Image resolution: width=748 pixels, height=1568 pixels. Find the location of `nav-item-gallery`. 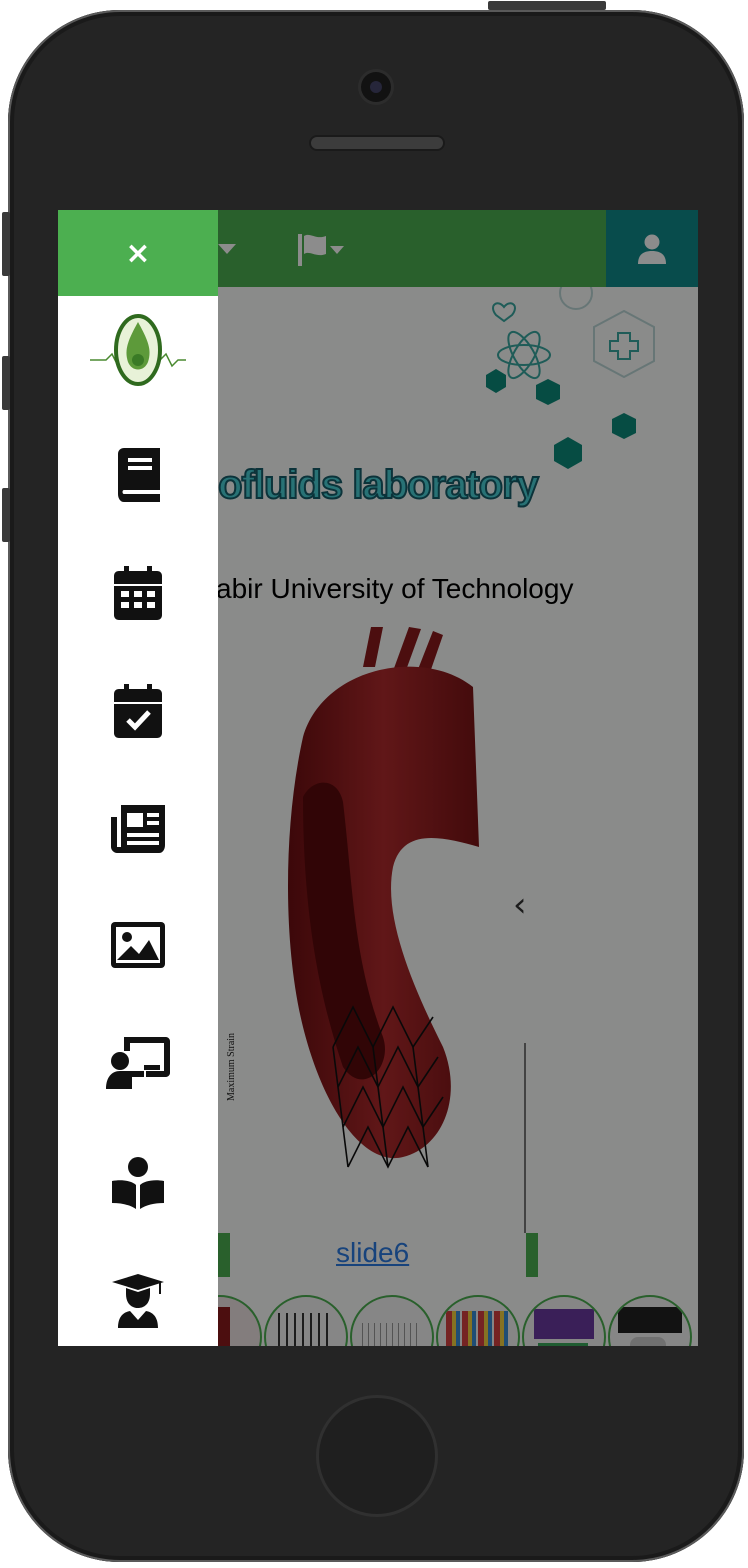

nav-item-gallery is located at coordinates (138, 945).